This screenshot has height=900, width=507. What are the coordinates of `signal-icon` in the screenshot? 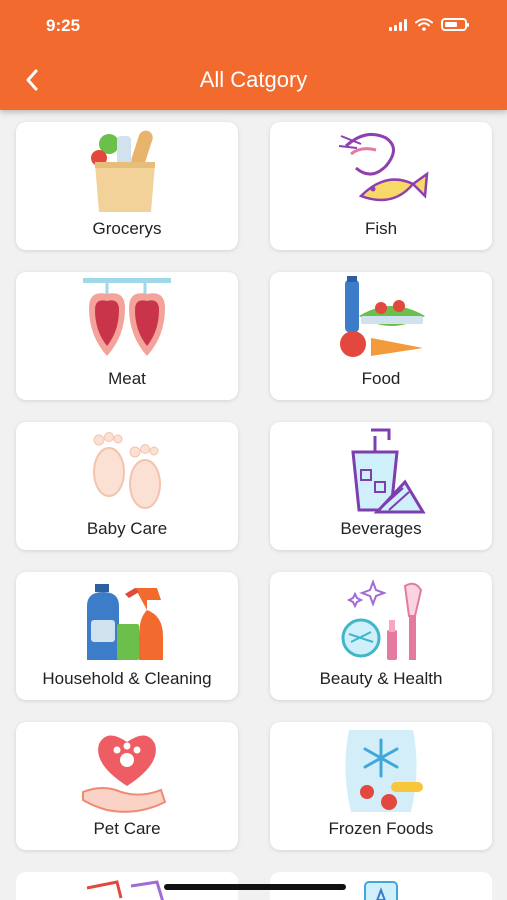 It's located at (398, 24).